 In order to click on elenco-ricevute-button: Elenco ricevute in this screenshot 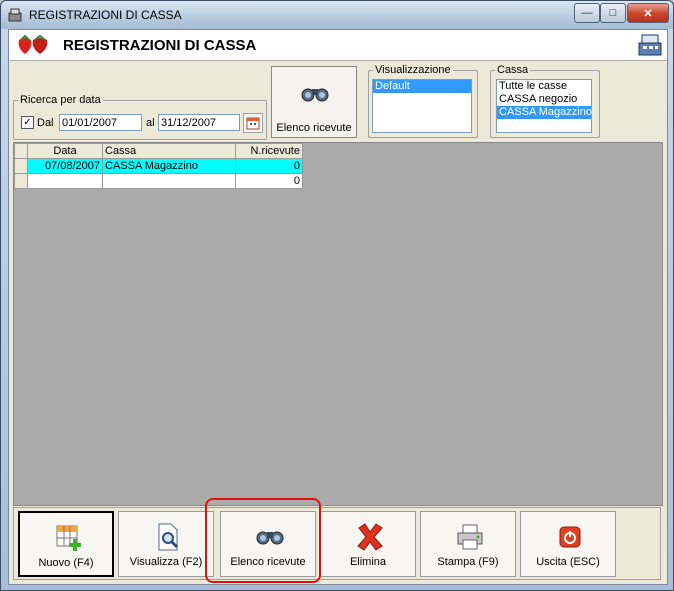, I will do `click(268, 544)`.